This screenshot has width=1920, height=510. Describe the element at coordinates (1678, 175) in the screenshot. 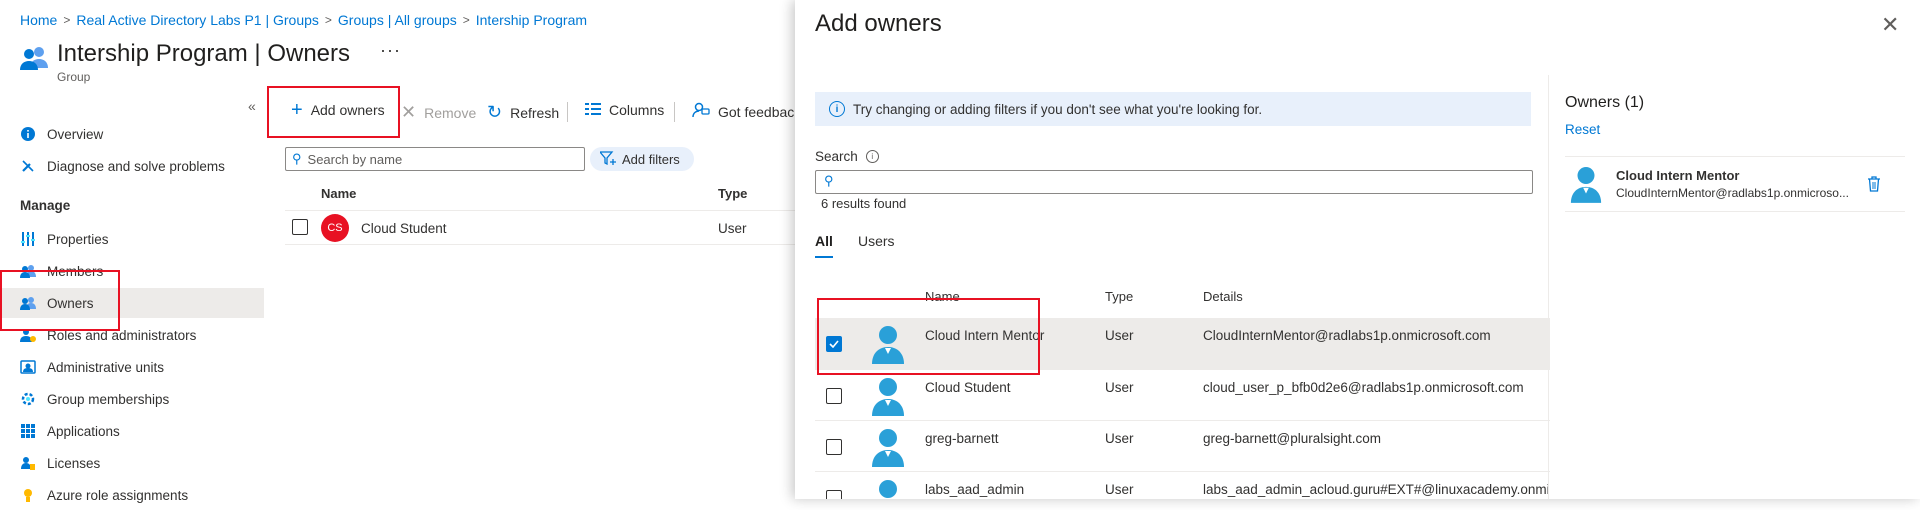

I see `selected-owner-name: Cloud Intern Mentor` at that location.